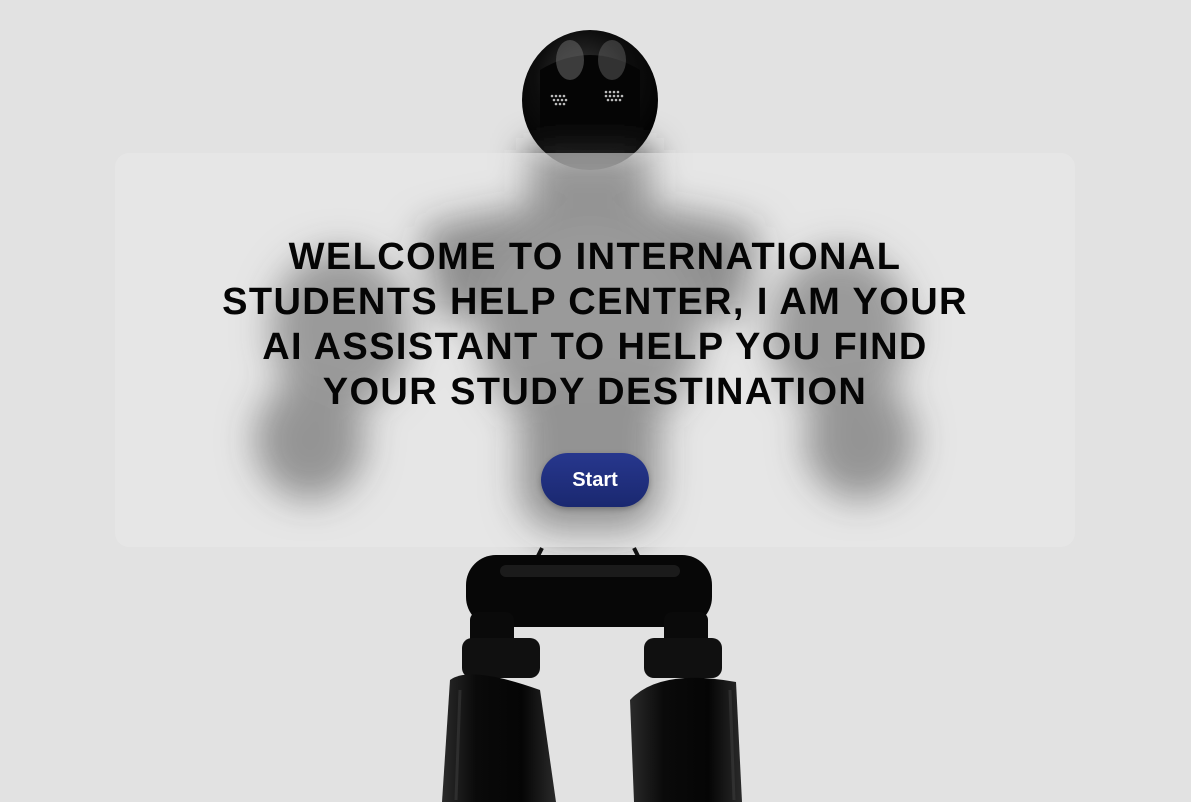  Describe the element at coordinates (595, 257) in the screenshot. I see `headline-line: WELCOME TO INTERNATIONAL` at that location.